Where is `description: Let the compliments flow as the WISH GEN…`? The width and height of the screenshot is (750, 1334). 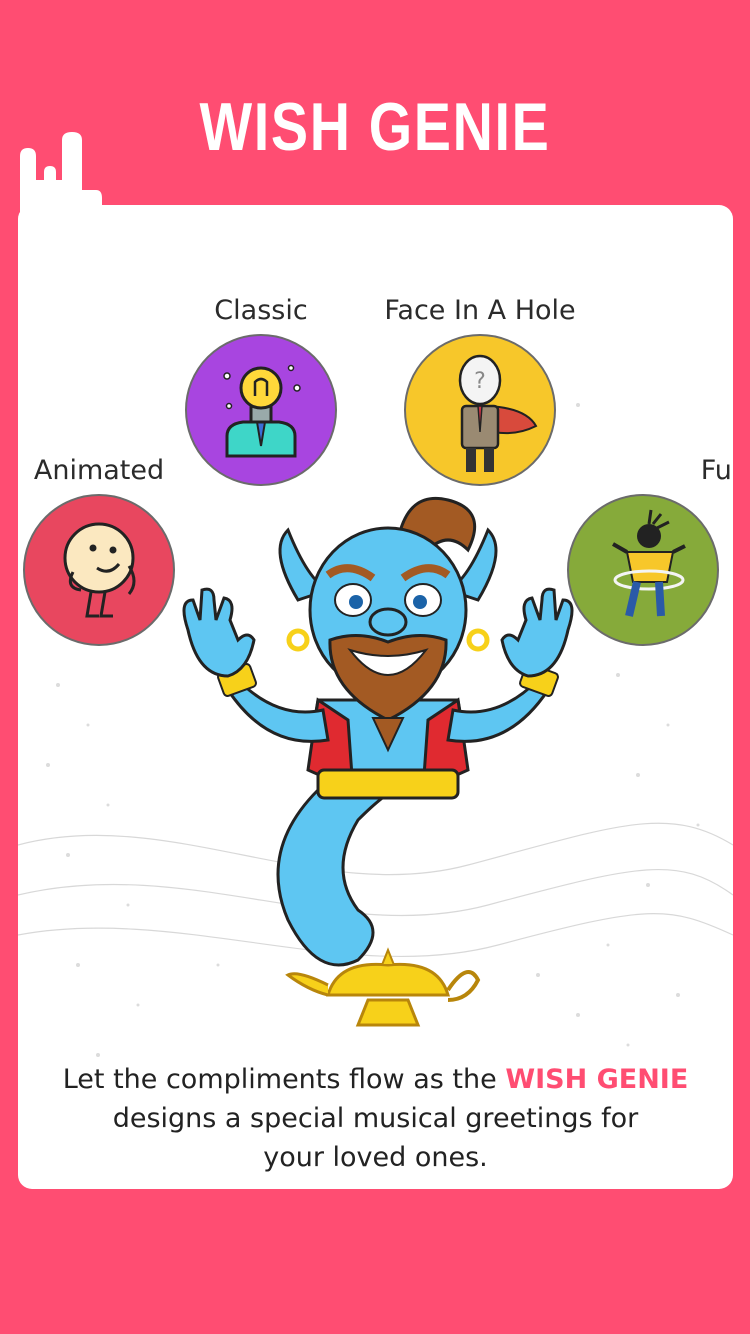 description: Let the compliments flow as the WISH GEN… is located at coordinates (375, 1118).